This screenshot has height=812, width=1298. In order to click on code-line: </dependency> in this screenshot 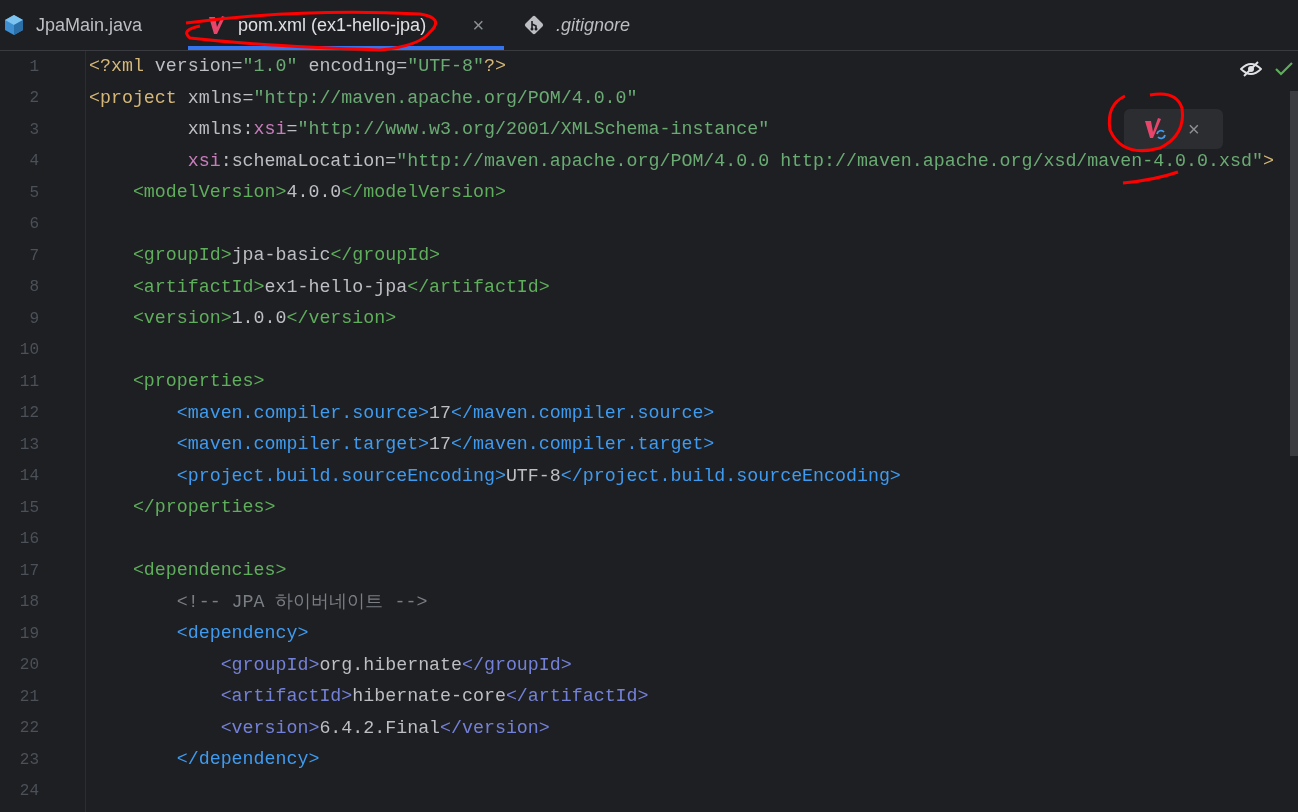, I will do `click(247, 760)`.